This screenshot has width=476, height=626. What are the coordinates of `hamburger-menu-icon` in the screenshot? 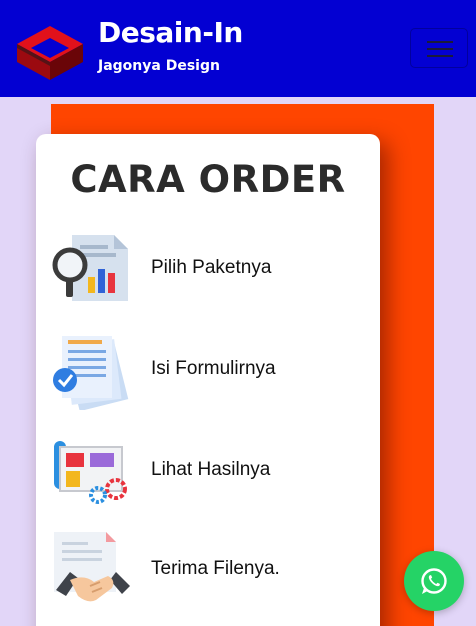 It's located at (440, 42).